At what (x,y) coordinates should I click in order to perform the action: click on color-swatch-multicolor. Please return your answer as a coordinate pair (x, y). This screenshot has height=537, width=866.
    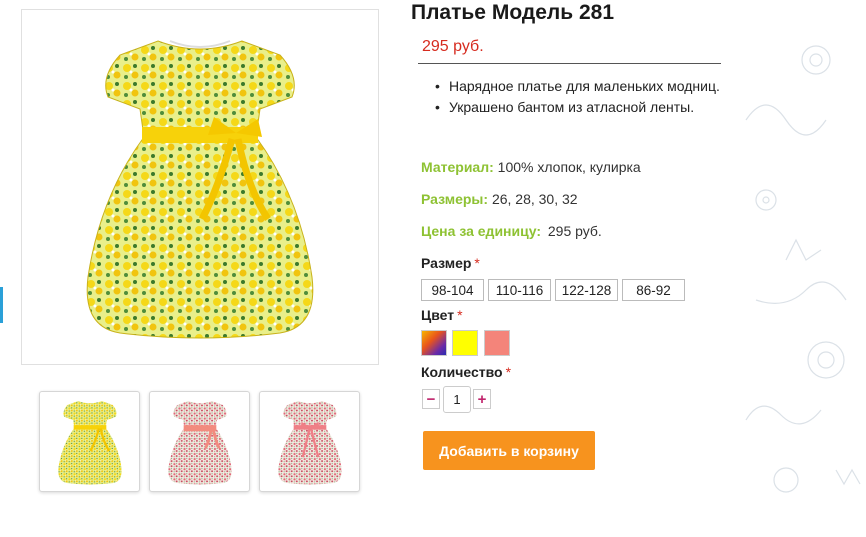
    Looking at the image, I should click on (434, 343).